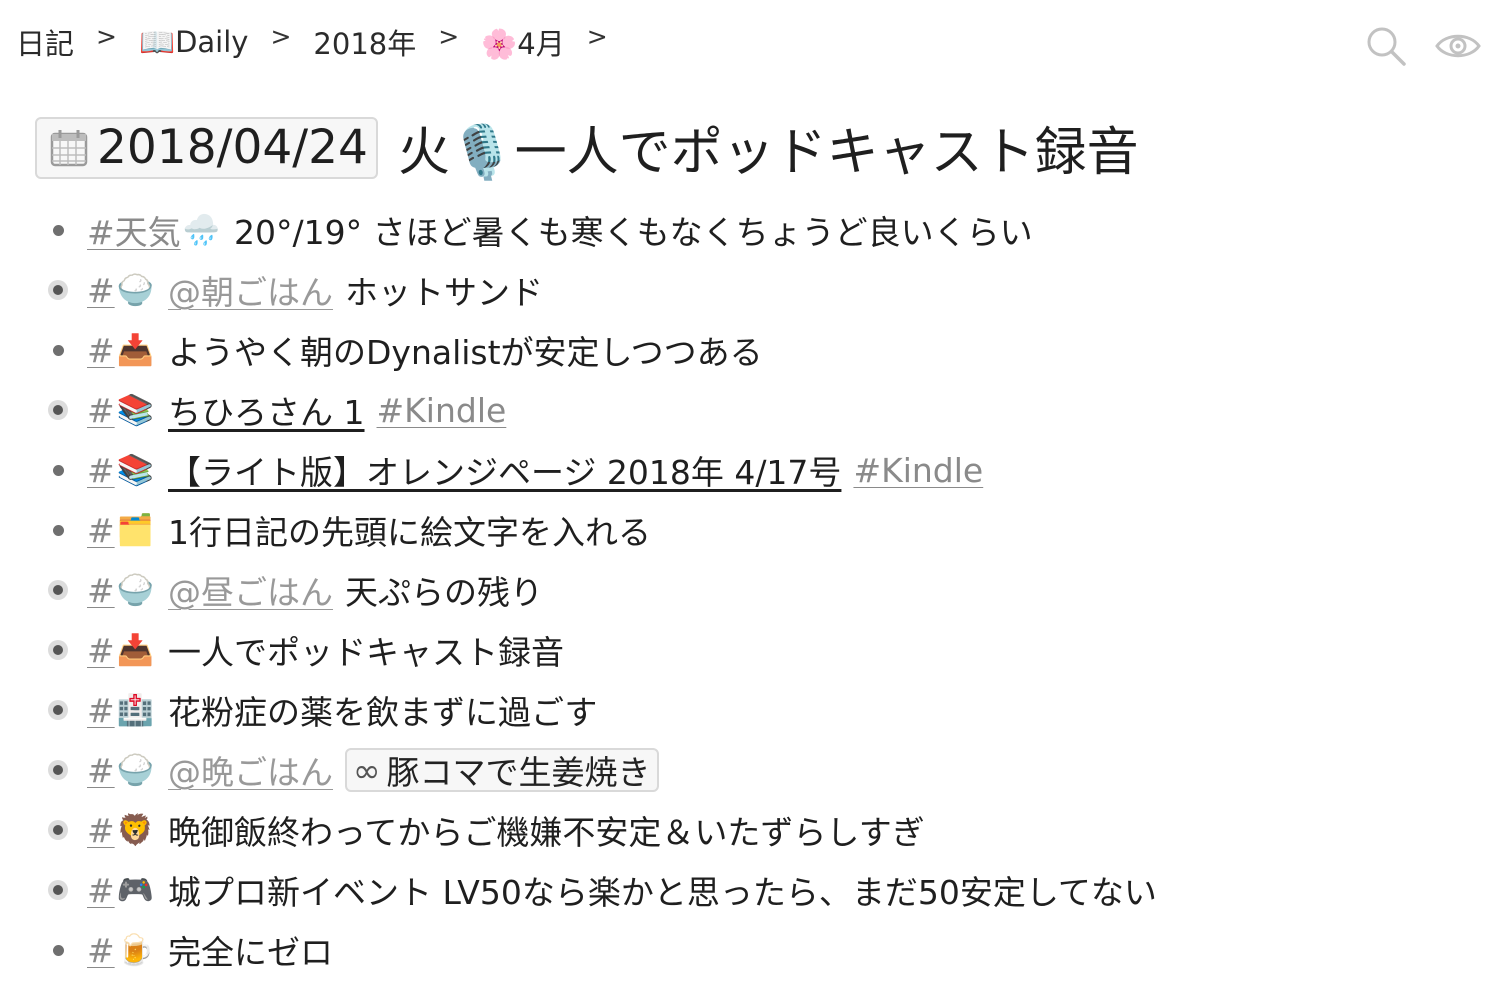 Image resolution: width=1492 pixels, height=1002 pixels. Describe the element at coordinates (1458, 46) in the screenshot. I see `eye-icon` at that location.